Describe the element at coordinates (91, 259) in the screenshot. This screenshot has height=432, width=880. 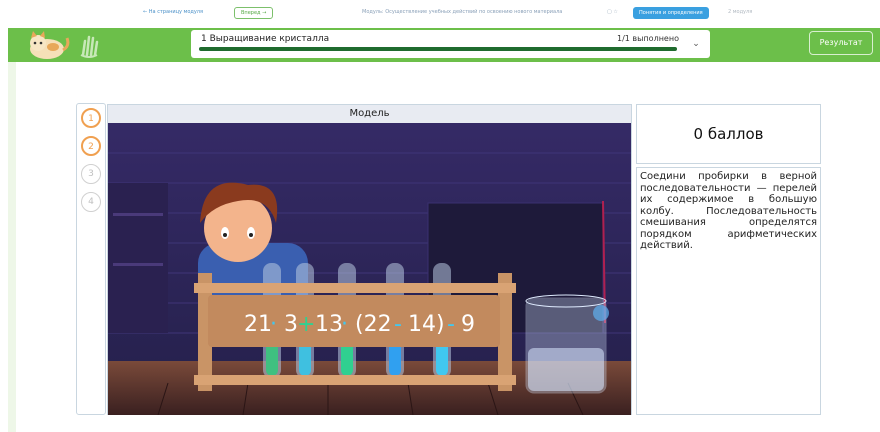
I see `step-navigator: 1 2 3 4` at that location.